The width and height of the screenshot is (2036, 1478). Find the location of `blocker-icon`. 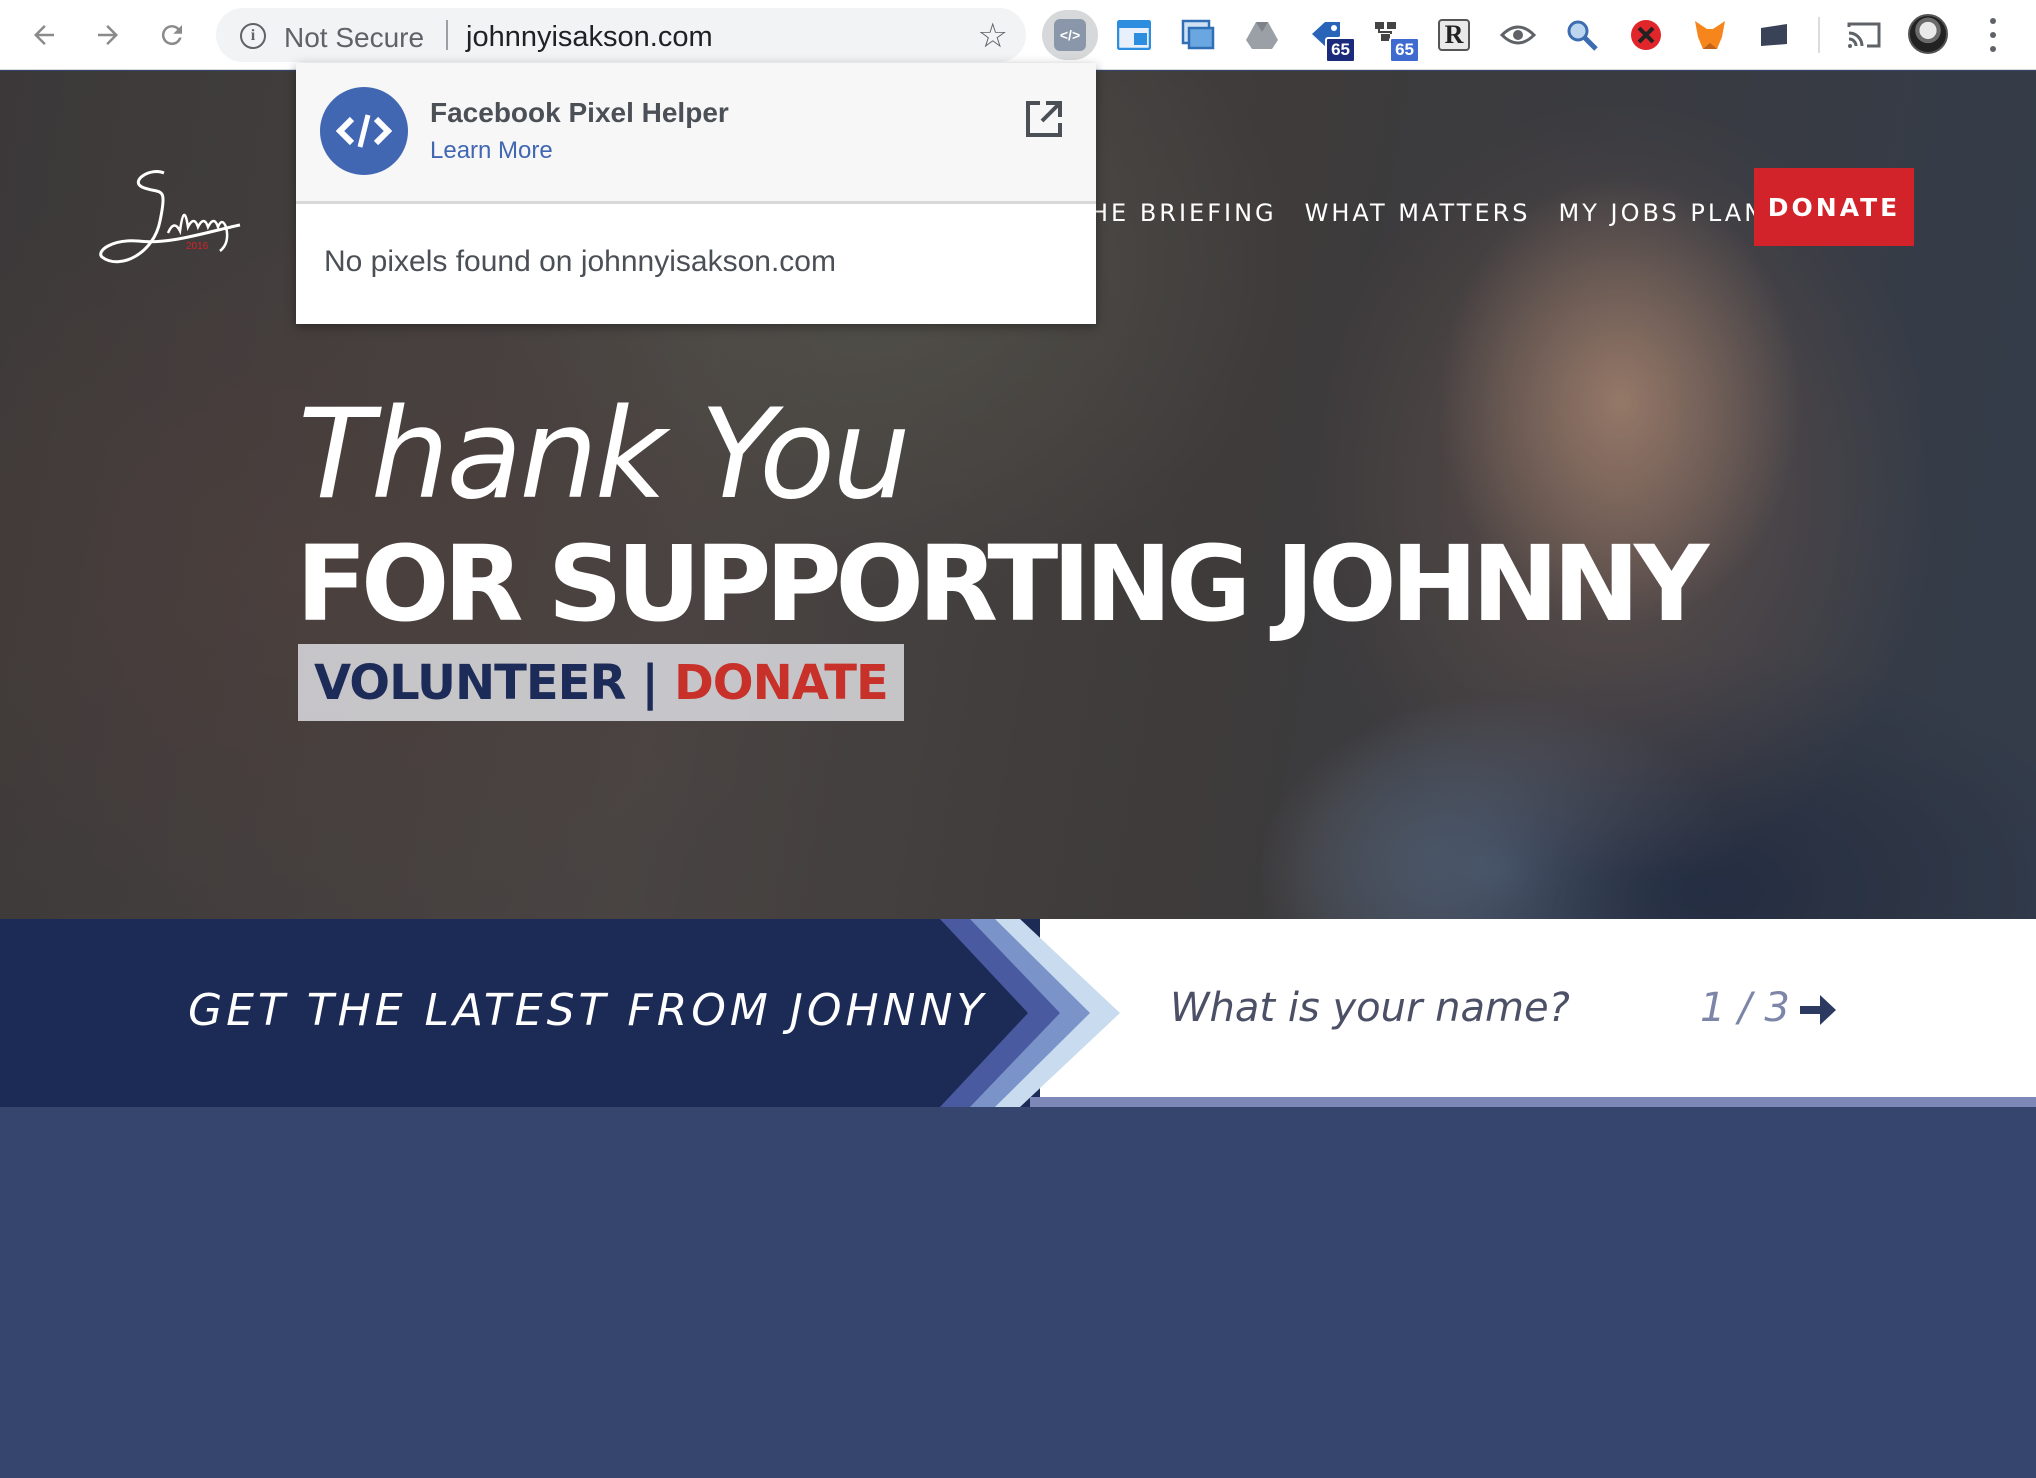

blocker-icon is located at coordinates (1646, 35).